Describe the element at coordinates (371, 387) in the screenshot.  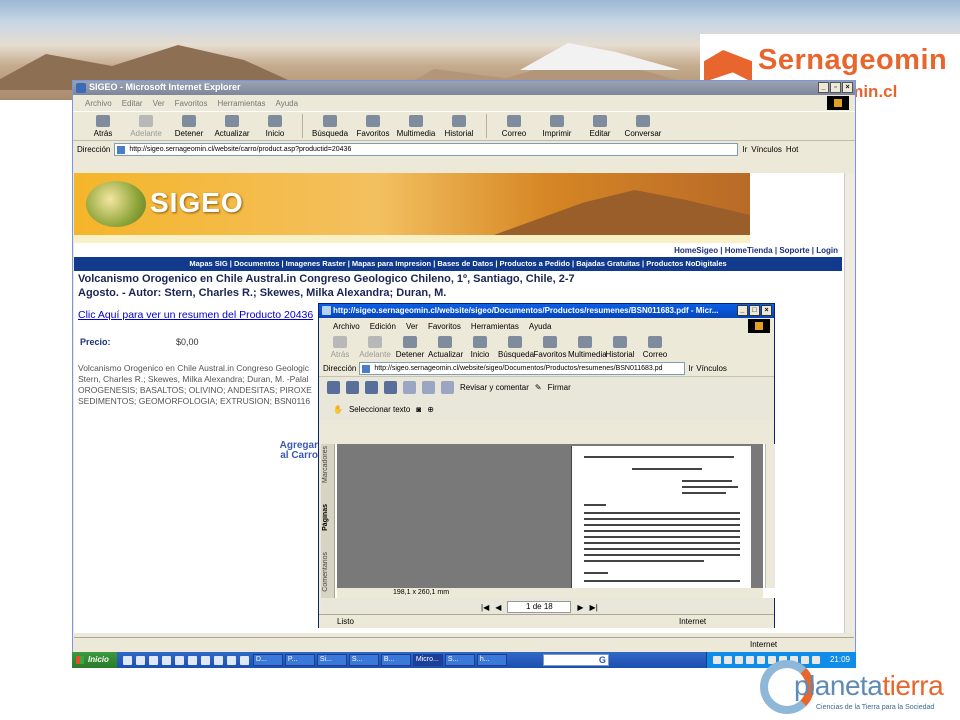
I see `email-icon` at that location.